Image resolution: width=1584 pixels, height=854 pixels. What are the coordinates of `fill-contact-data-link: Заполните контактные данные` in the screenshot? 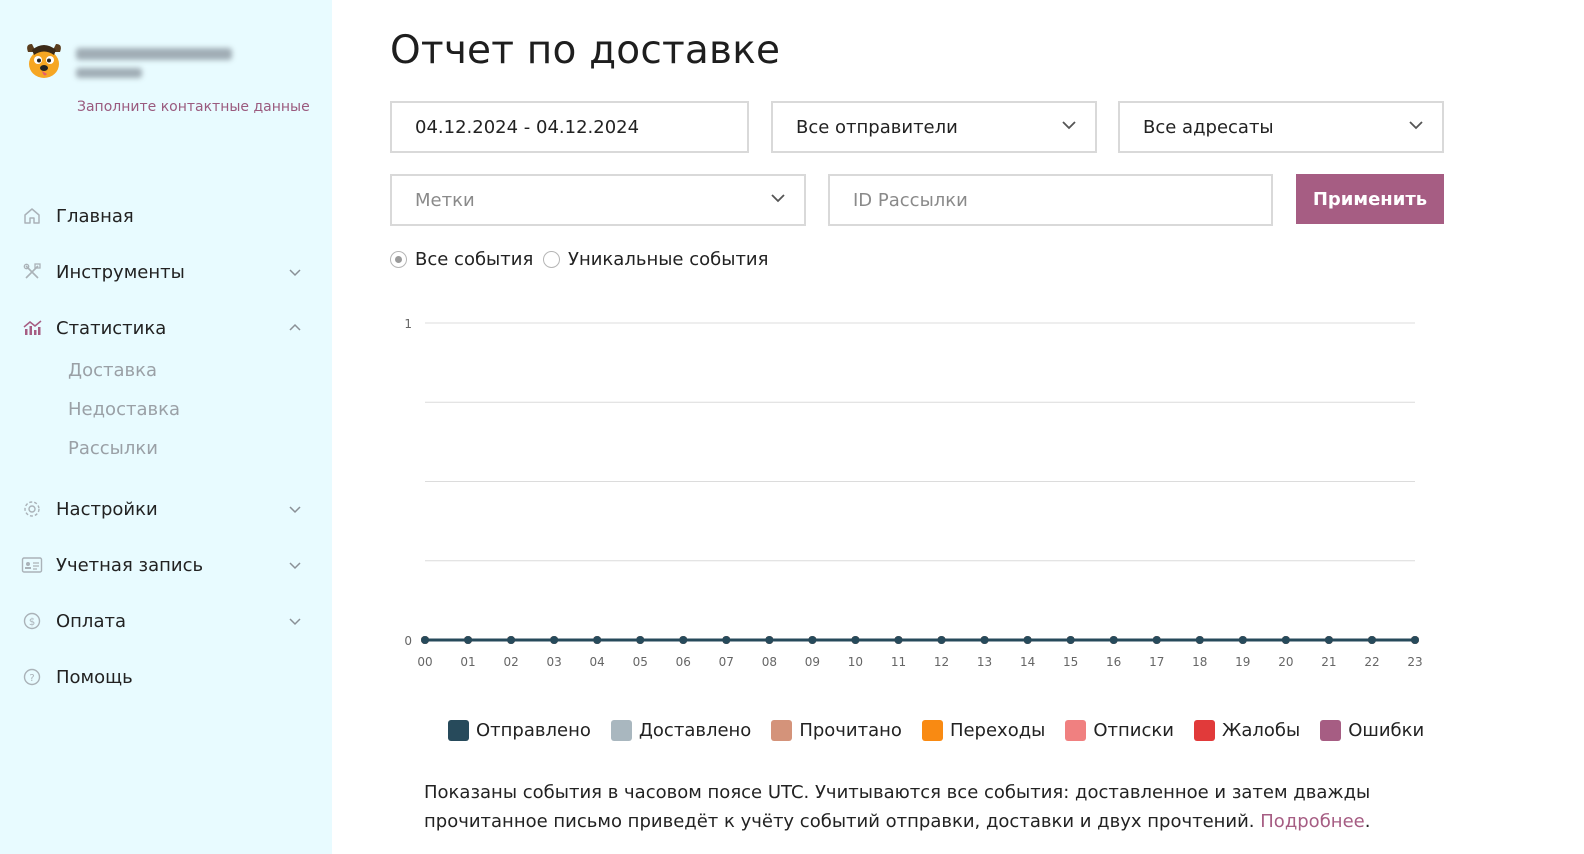 It's located at (193, 107).